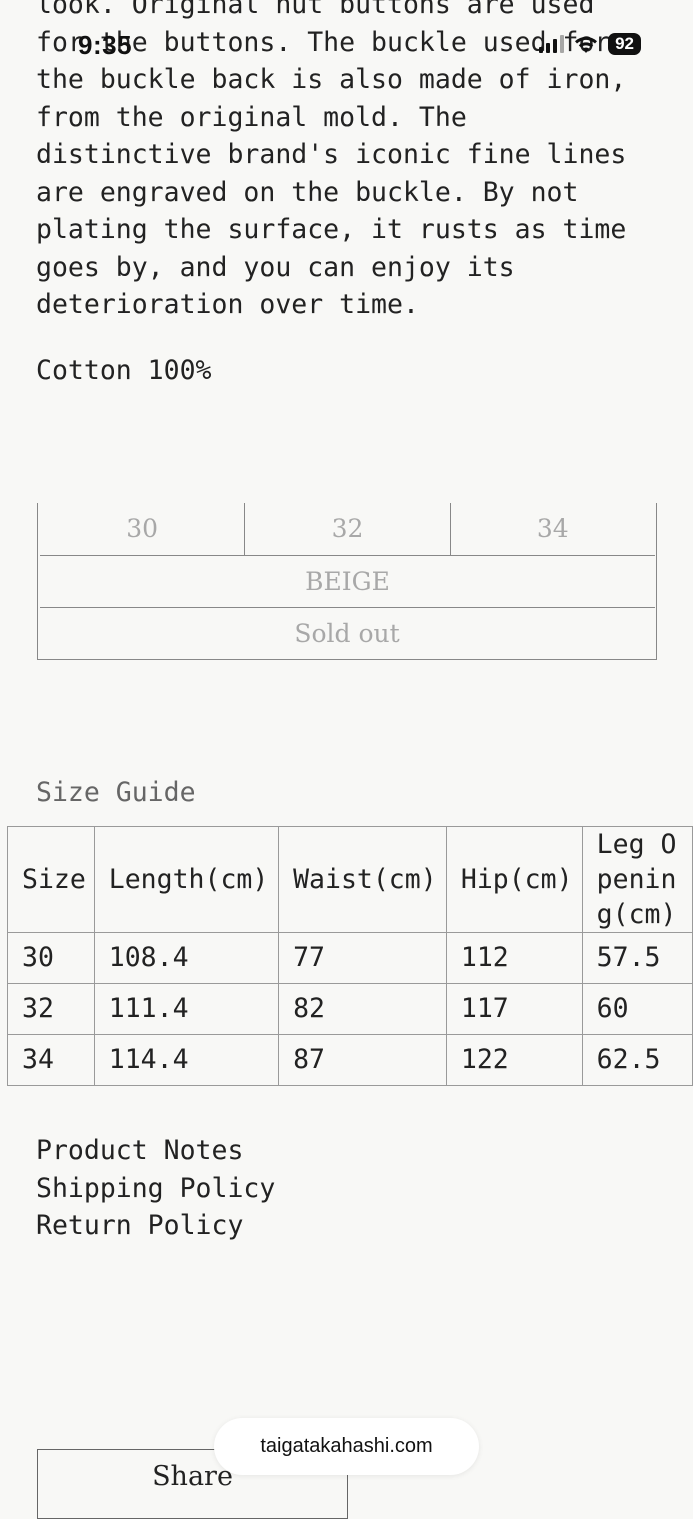  Describe the element at coordinates (51, 958) in the screenshot. I see `table-cell: 30` at that location.